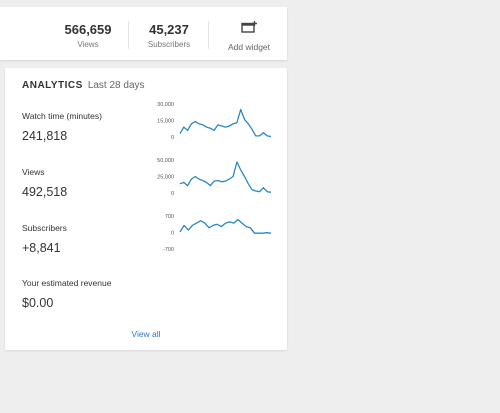 The width and height of the screenshot is (500, 413). What do you see at coordinates (249, 33) in the screenshot?
I see `add-widget-button: Add widget` at bounding box center [249, 33].